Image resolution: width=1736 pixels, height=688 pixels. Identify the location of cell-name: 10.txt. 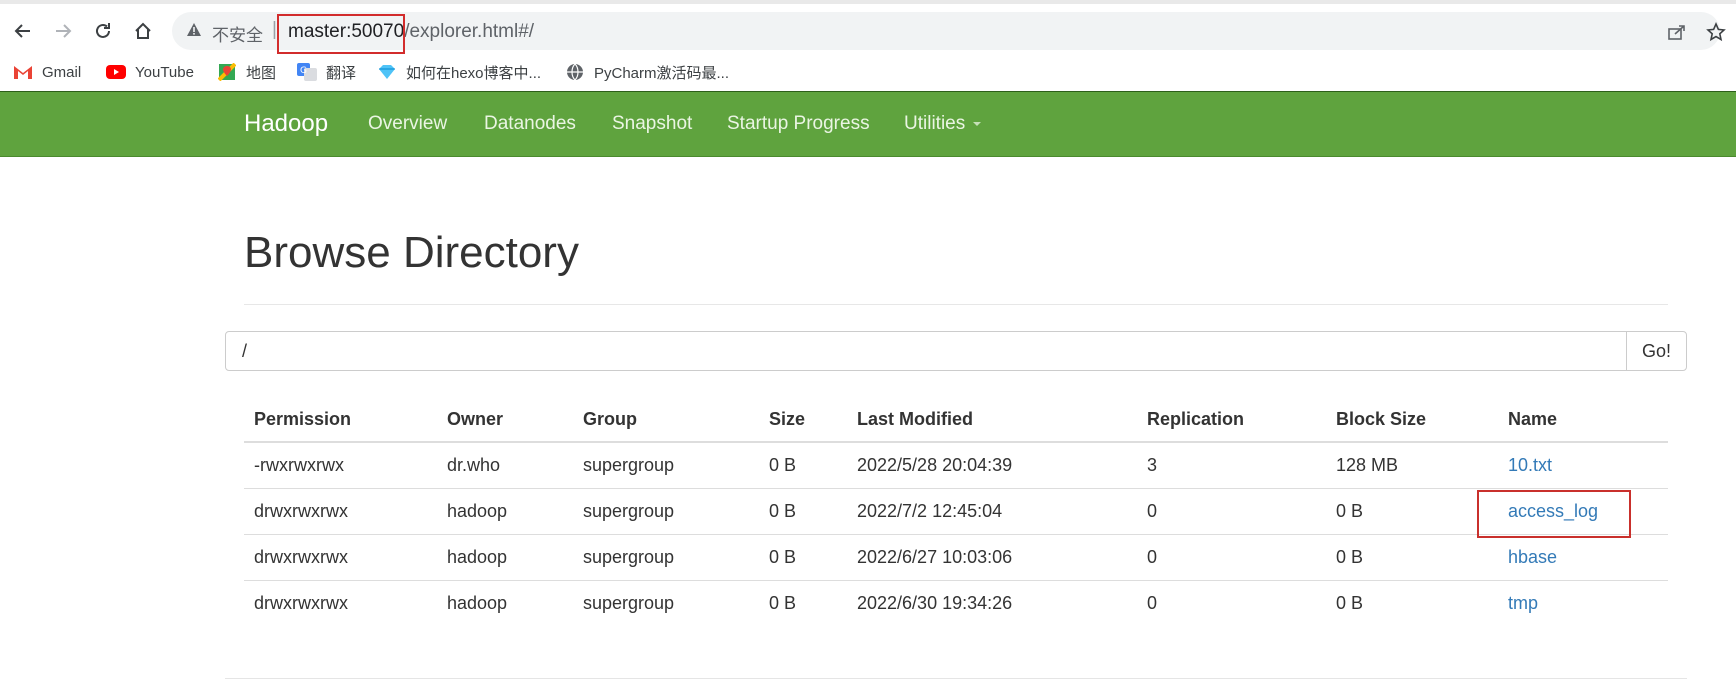
(1583, 465).